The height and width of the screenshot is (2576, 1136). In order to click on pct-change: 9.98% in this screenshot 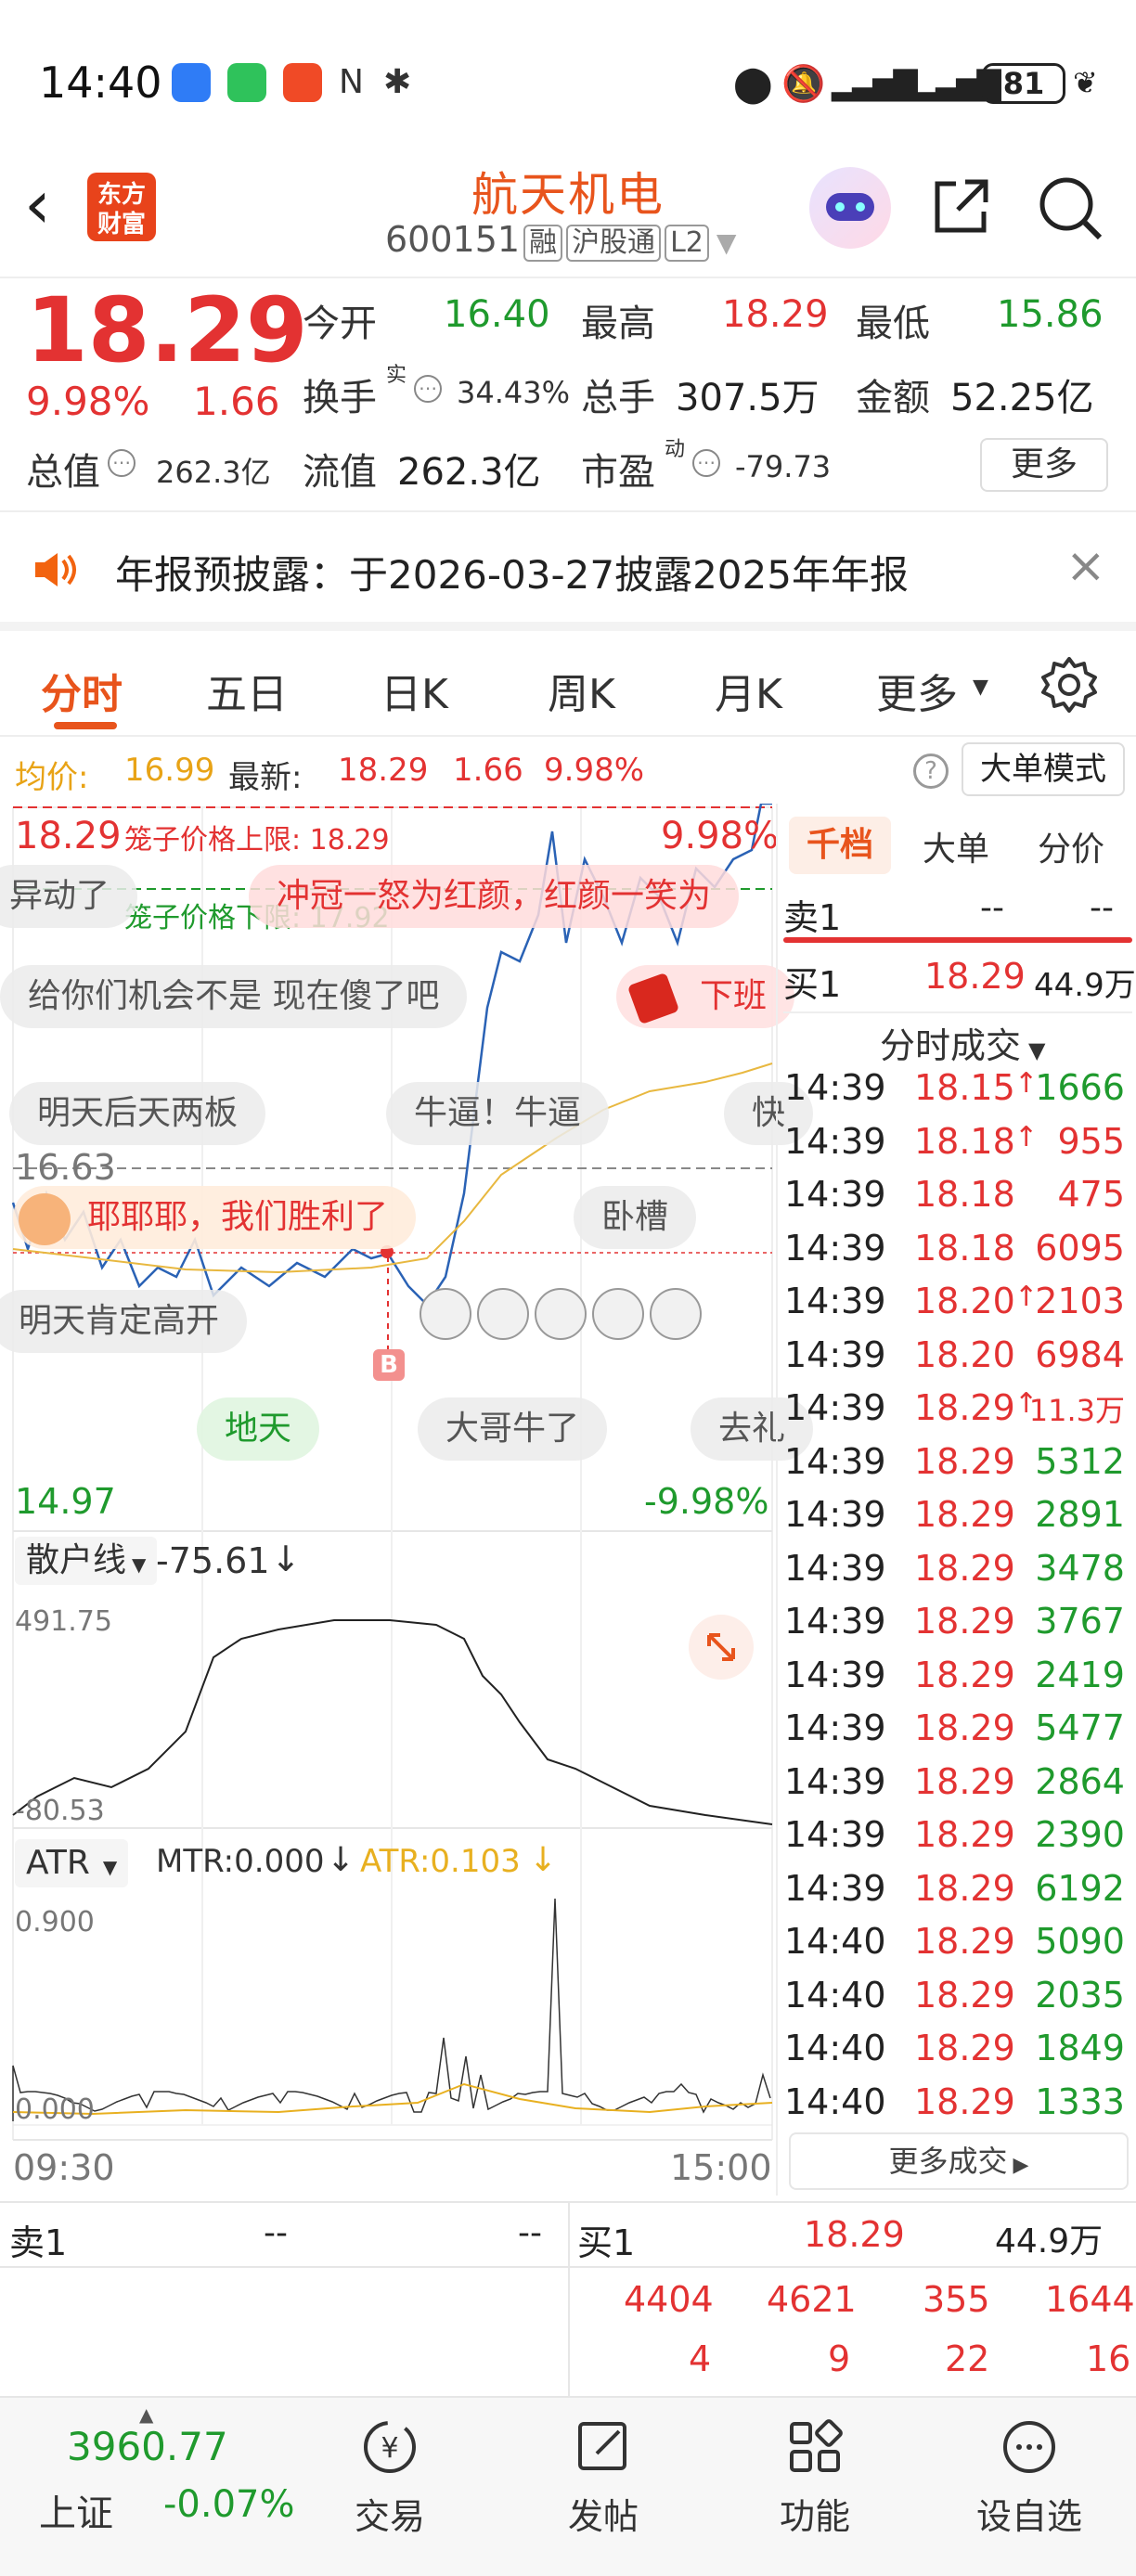, I will do `click(88, 402)`.